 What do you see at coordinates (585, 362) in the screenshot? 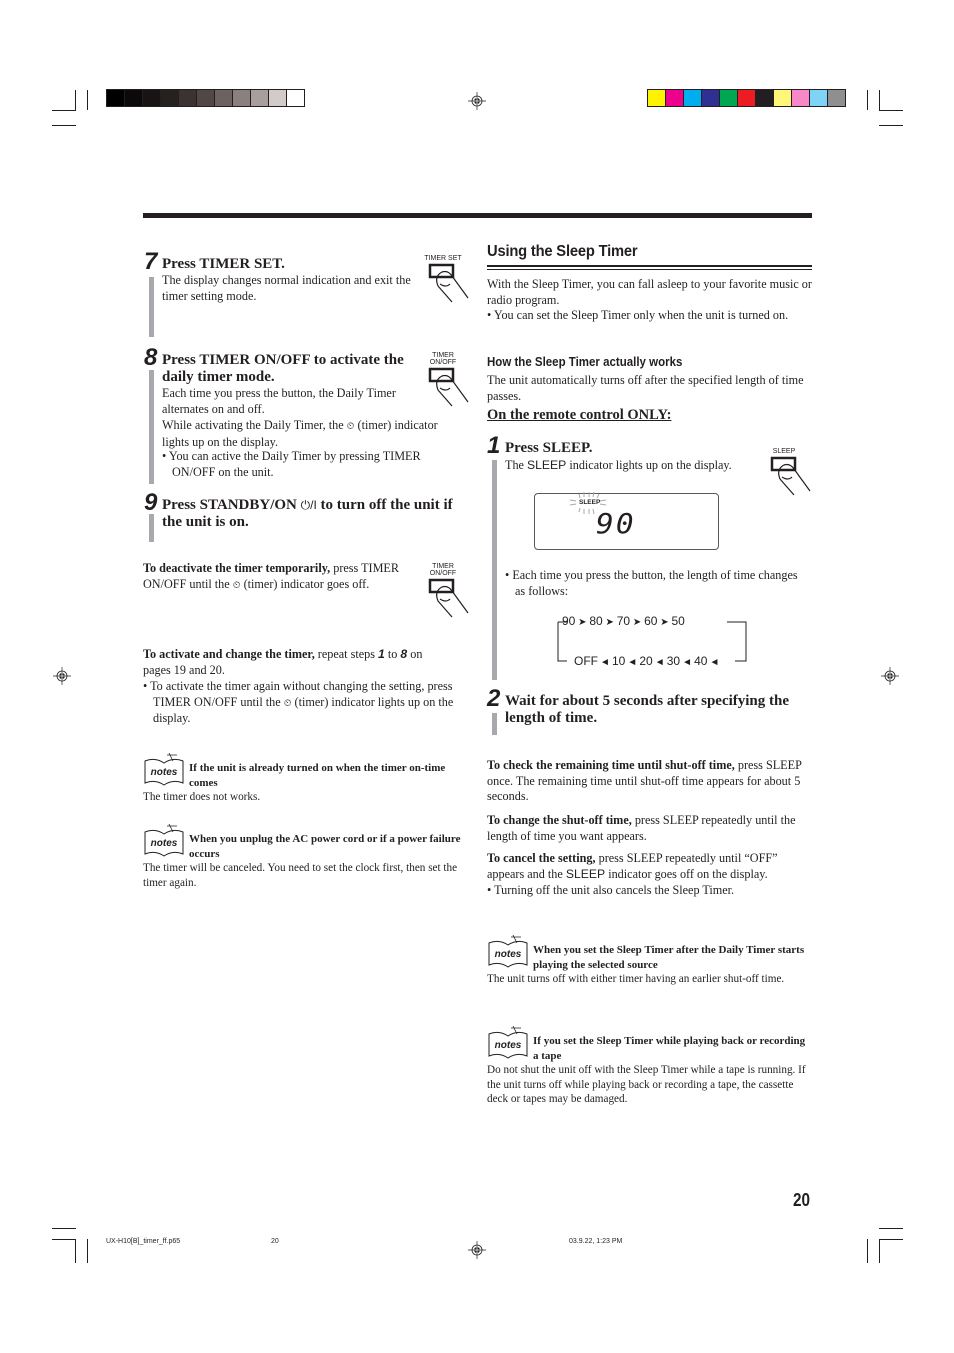
I see `subsection-title: How the Sleep Timer actually works` at bounding box center [585, 362].